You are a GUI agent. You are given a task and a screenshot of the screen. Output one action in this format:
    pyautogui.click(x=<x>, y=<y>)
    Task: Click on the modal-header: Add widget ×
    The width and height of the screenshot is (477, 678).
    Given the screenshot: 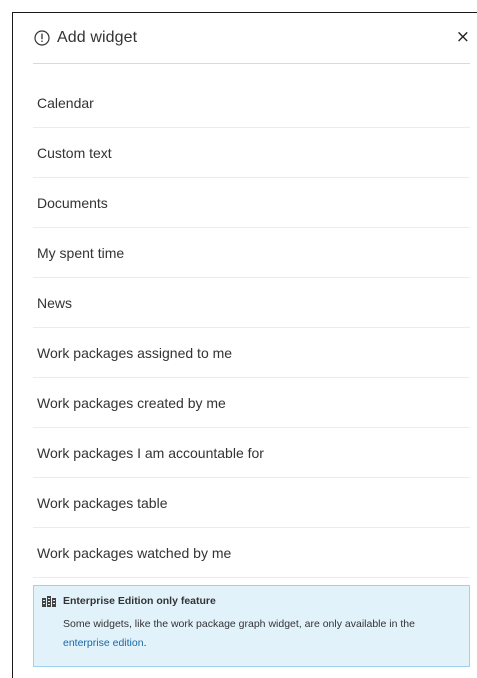 What is the action you would take?
    pyautogui.click(x=251, y=38)
    